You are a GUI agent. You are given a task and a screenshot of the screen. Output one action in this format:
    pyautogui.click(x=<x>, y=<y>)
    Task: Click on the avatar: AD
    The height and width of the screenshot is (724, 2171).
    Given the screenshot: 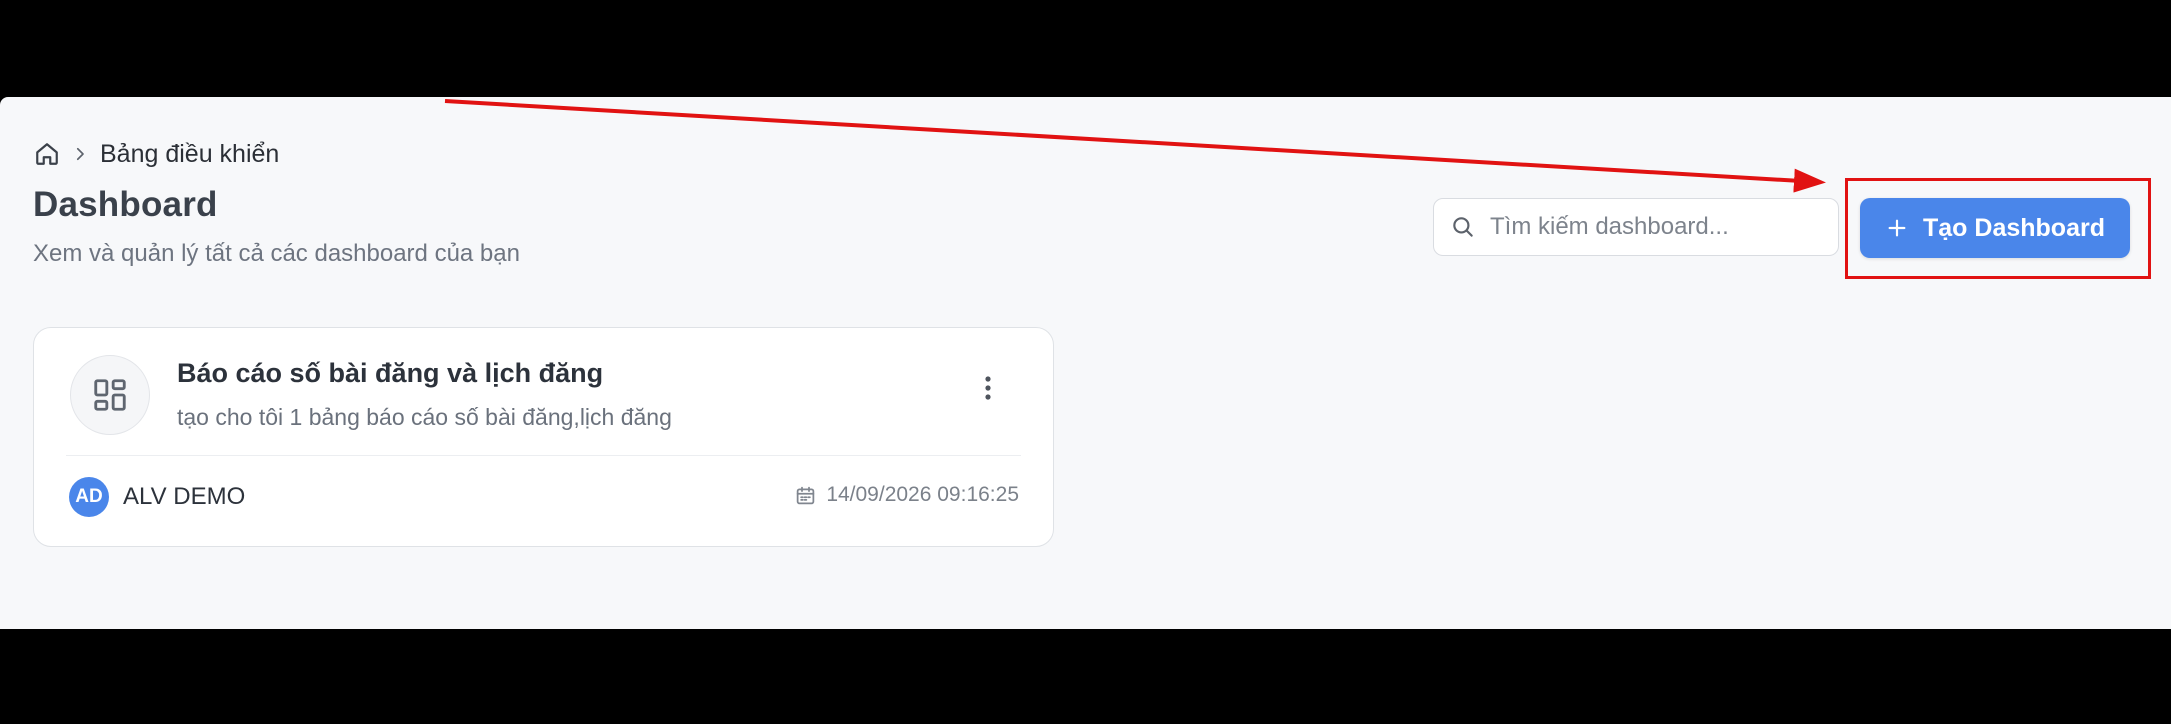 What is the action you would take?
    pyautogui.click(x=89, y=497)
    